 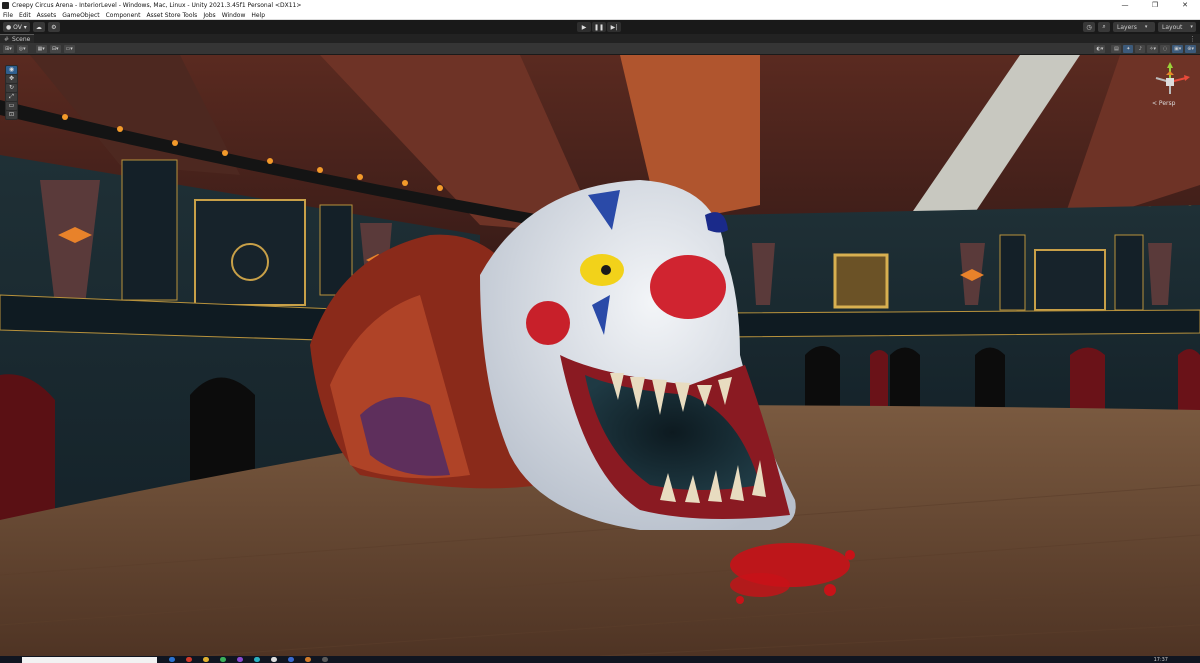 I want to click on scale-tool-button: ⤢, so click(x=11, y=97).